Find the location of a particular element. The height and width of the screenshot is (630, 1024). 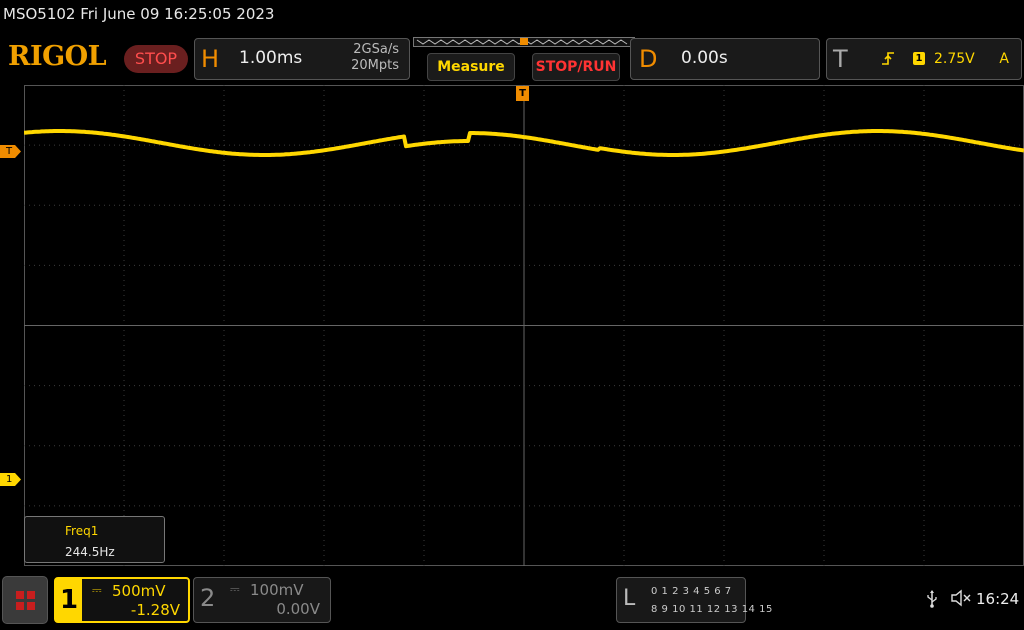

trigger-level-marker: T is located at coordinates (10, 151).